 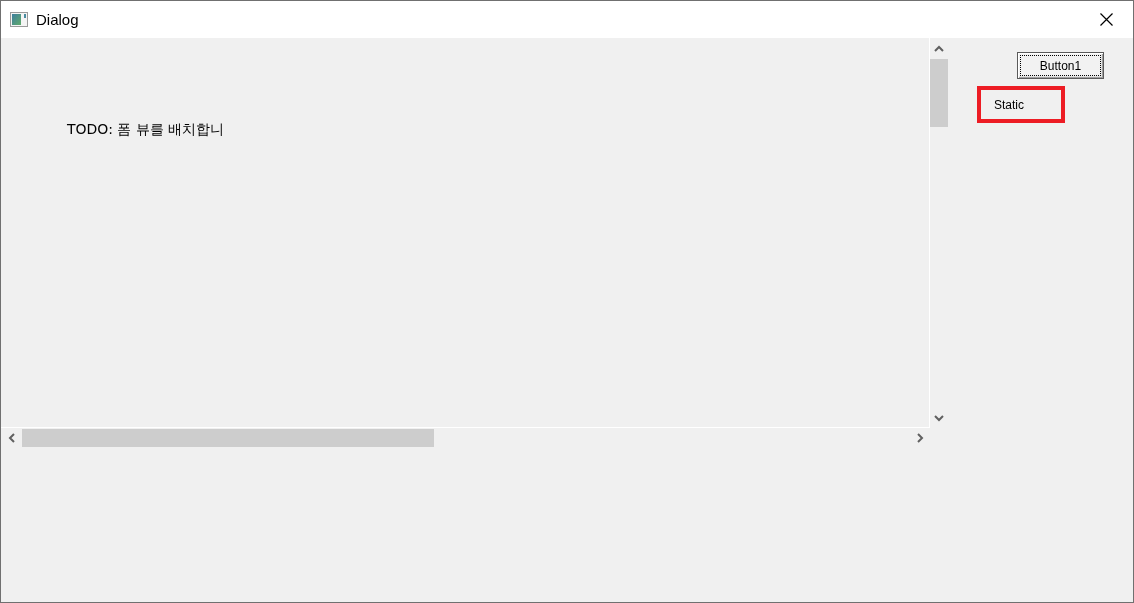 I want to click on window-app-icon, so click(x=19, y=19).